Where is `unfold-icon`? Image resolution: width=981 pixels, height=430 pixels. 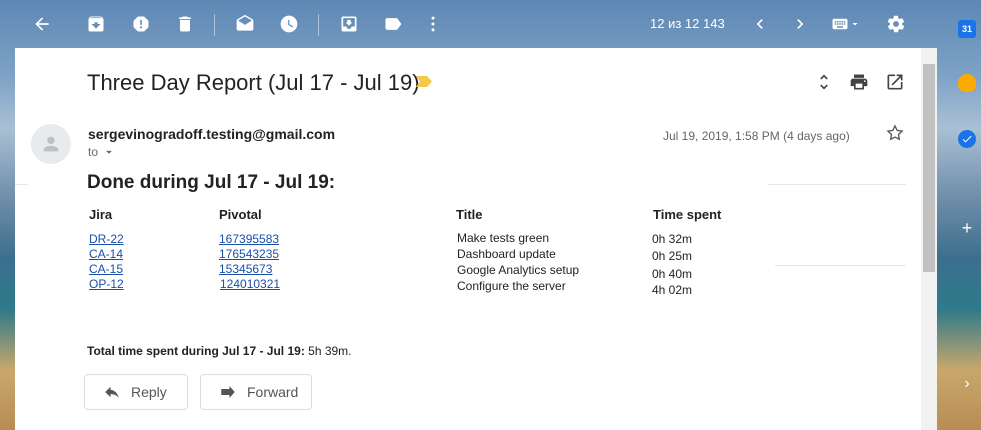 unfold-icon is located at coordinates (824, 82).